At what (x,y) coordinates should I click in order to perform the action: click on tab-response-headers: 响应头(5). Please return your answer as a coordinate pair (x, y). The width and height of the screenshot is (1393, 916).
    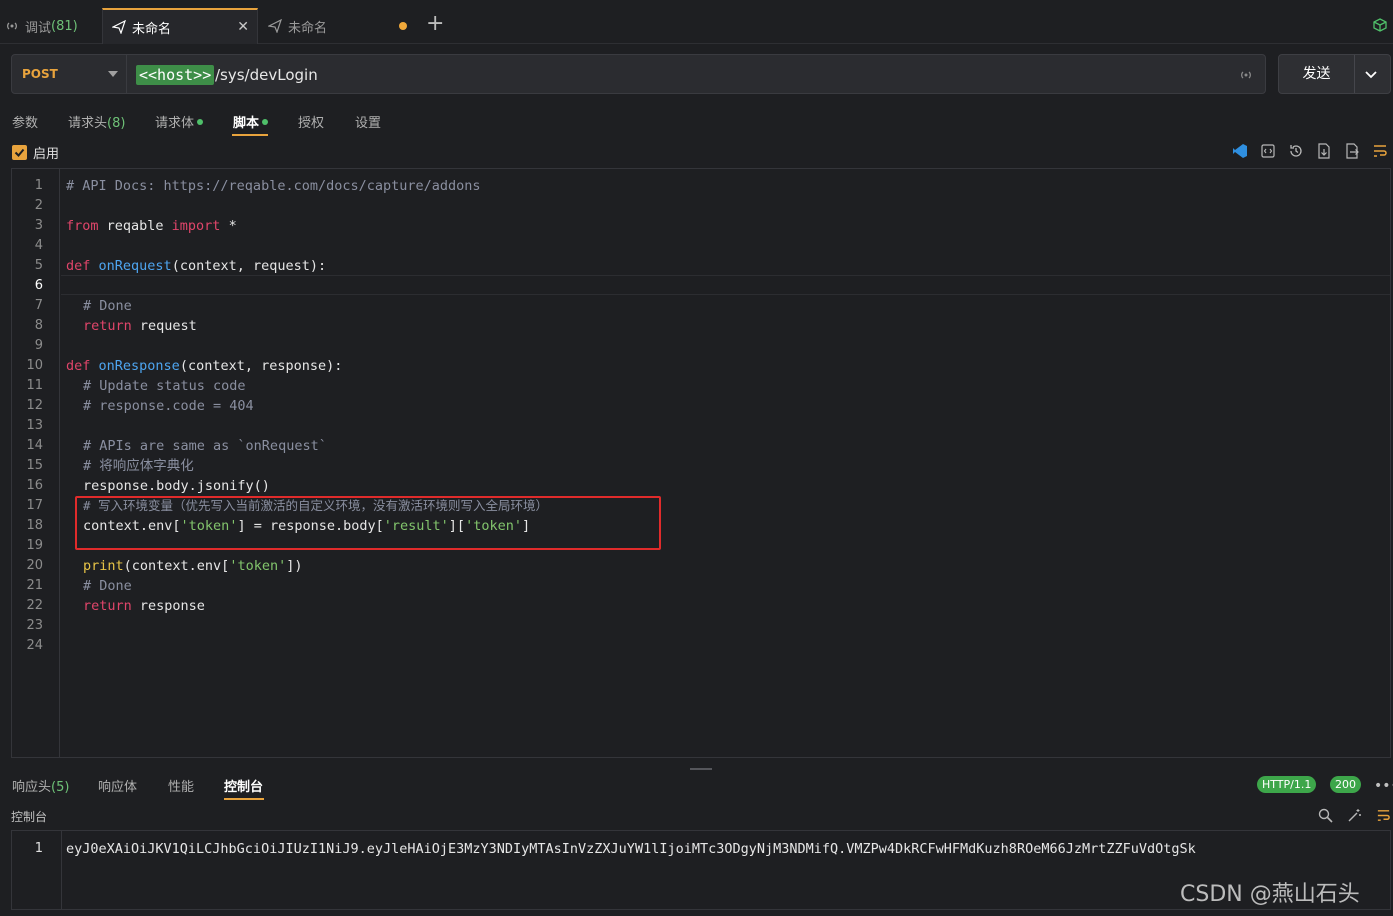
    Looking at the image, I should click on (40, 785).